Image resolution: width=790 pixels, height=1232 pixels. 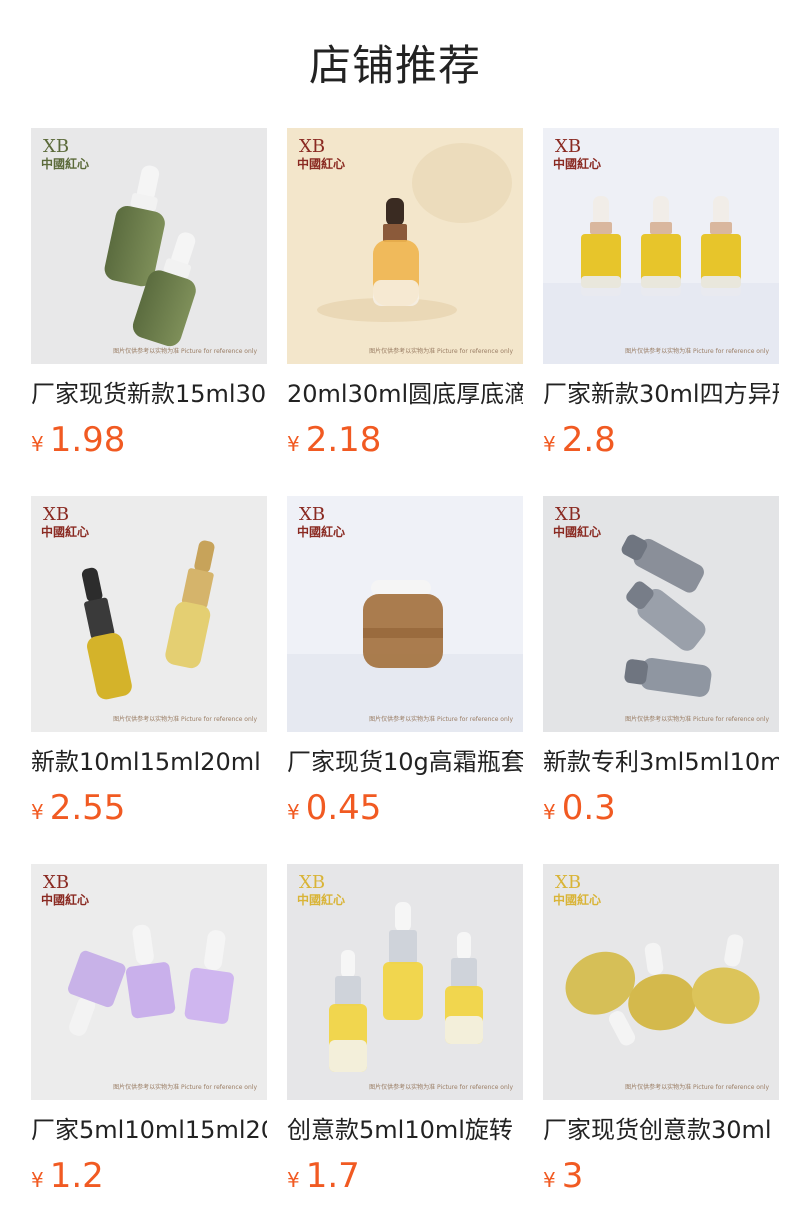 What do you see at coordinates (149, 762) in the screenshot?
I see `product-name: 新款10ml15ml20ml` at bounding box center [149, 762].